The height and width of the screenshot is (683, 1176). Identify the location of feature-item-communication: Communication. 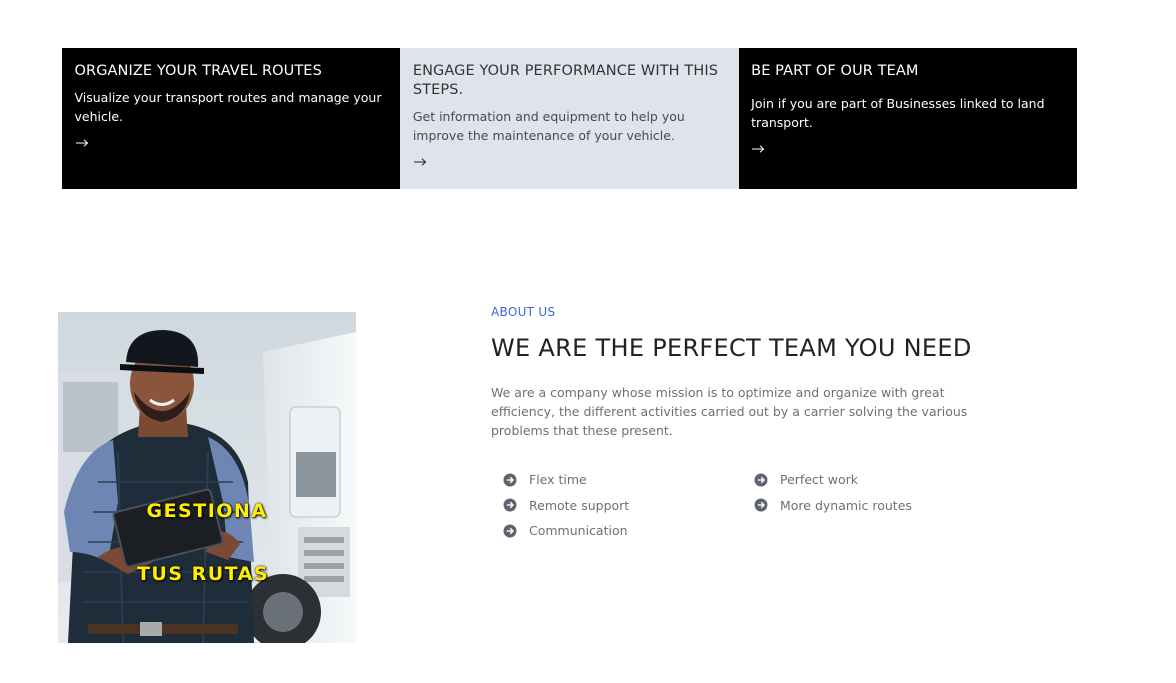
(628, 530).